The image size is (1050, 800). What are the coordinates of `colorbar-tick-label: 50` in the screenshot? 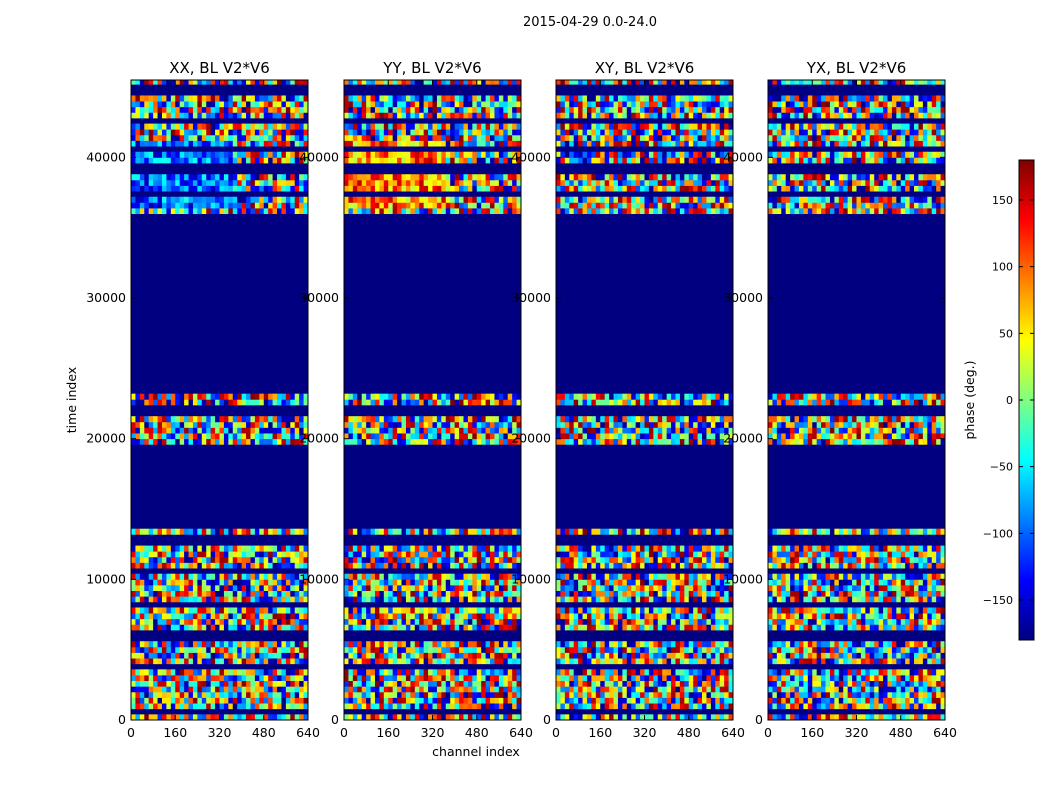 It's located at (1006, 333).